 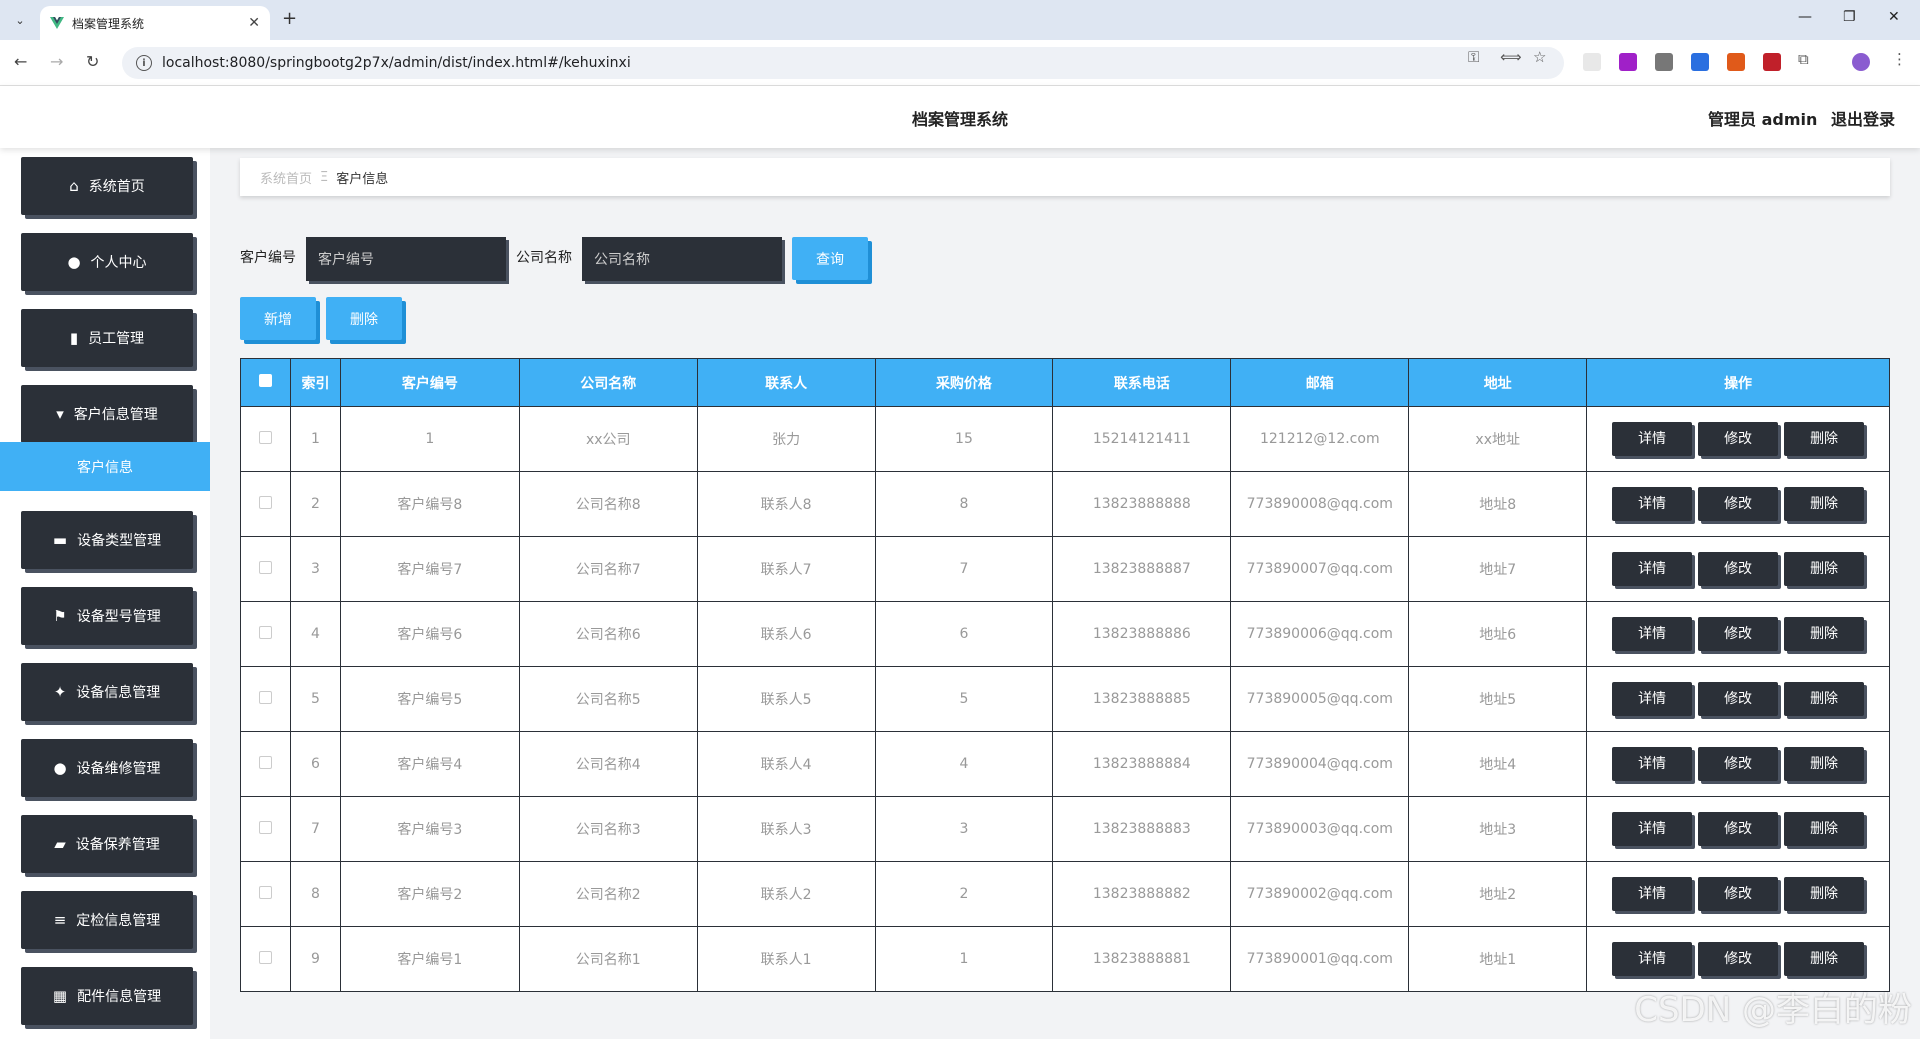 I want to click on cell-address: 地址7, so click(x=1498, y=569).